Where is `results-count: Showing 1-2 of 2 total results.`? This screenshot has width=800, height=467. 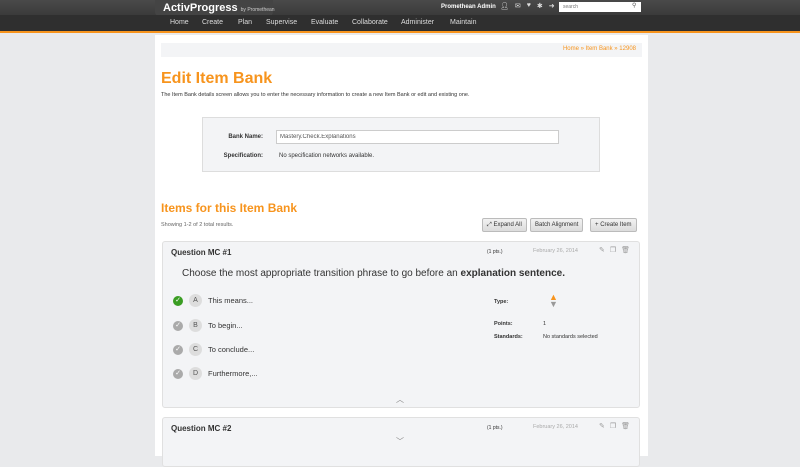 results-count: Showing 1-2 of 2 total results. is located at coordinates (197, 225).